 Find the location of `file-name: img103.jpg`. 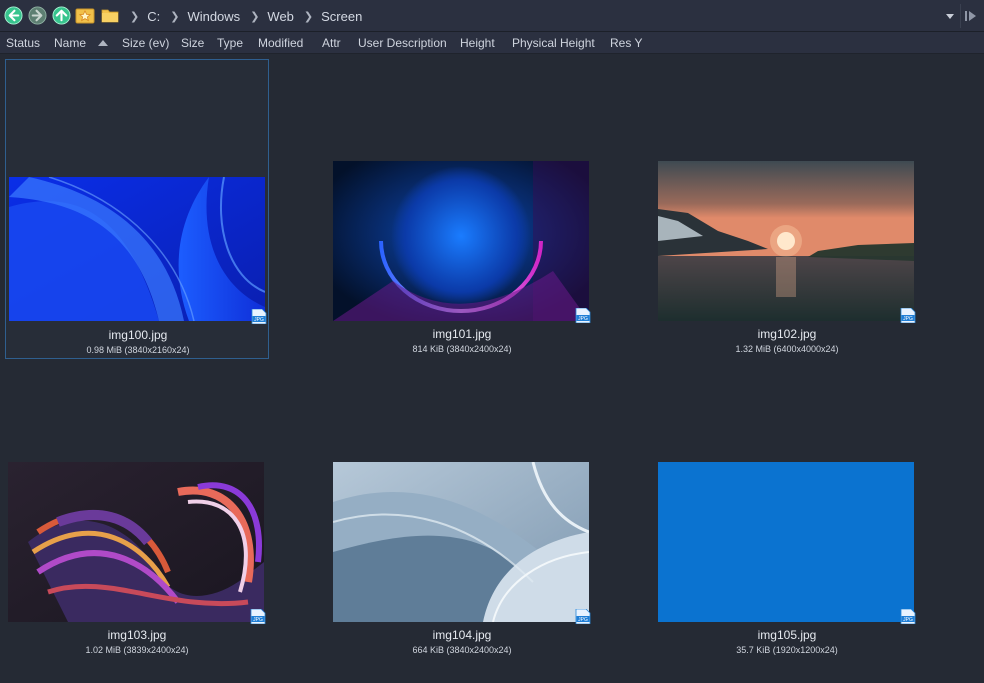

file-name: img103.jpg is located at coordinates (137, 635).